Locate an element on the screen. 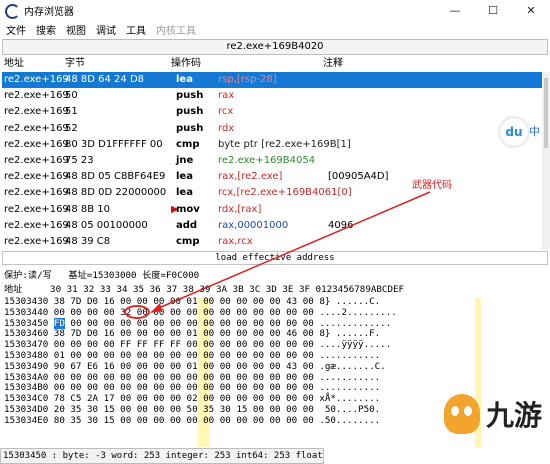 This screenshot has width=550, height=464. window-title: 内存浏览器 is located at coordinates (49, 12).